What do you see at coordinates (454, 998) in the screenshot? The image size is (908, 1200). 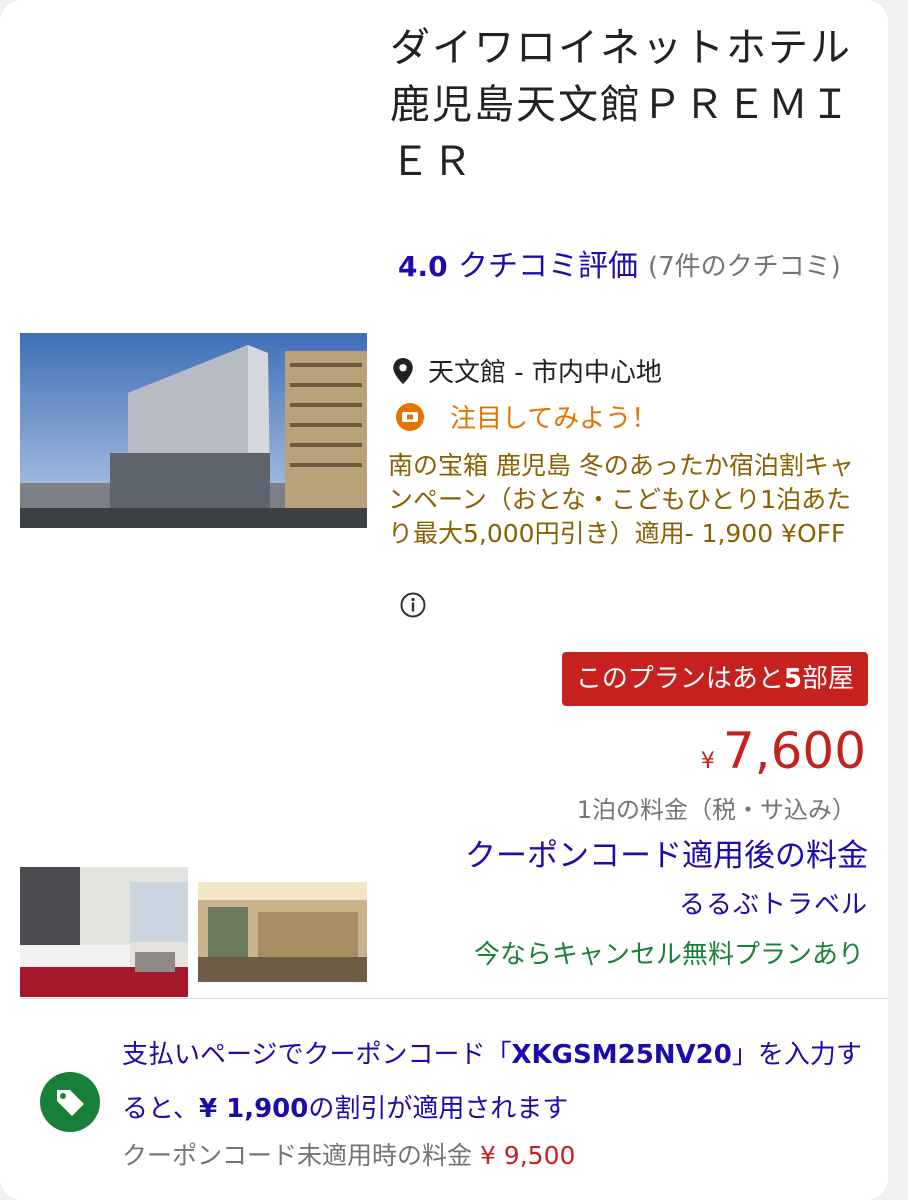 I see `divider` at bounding box center [454, 998].